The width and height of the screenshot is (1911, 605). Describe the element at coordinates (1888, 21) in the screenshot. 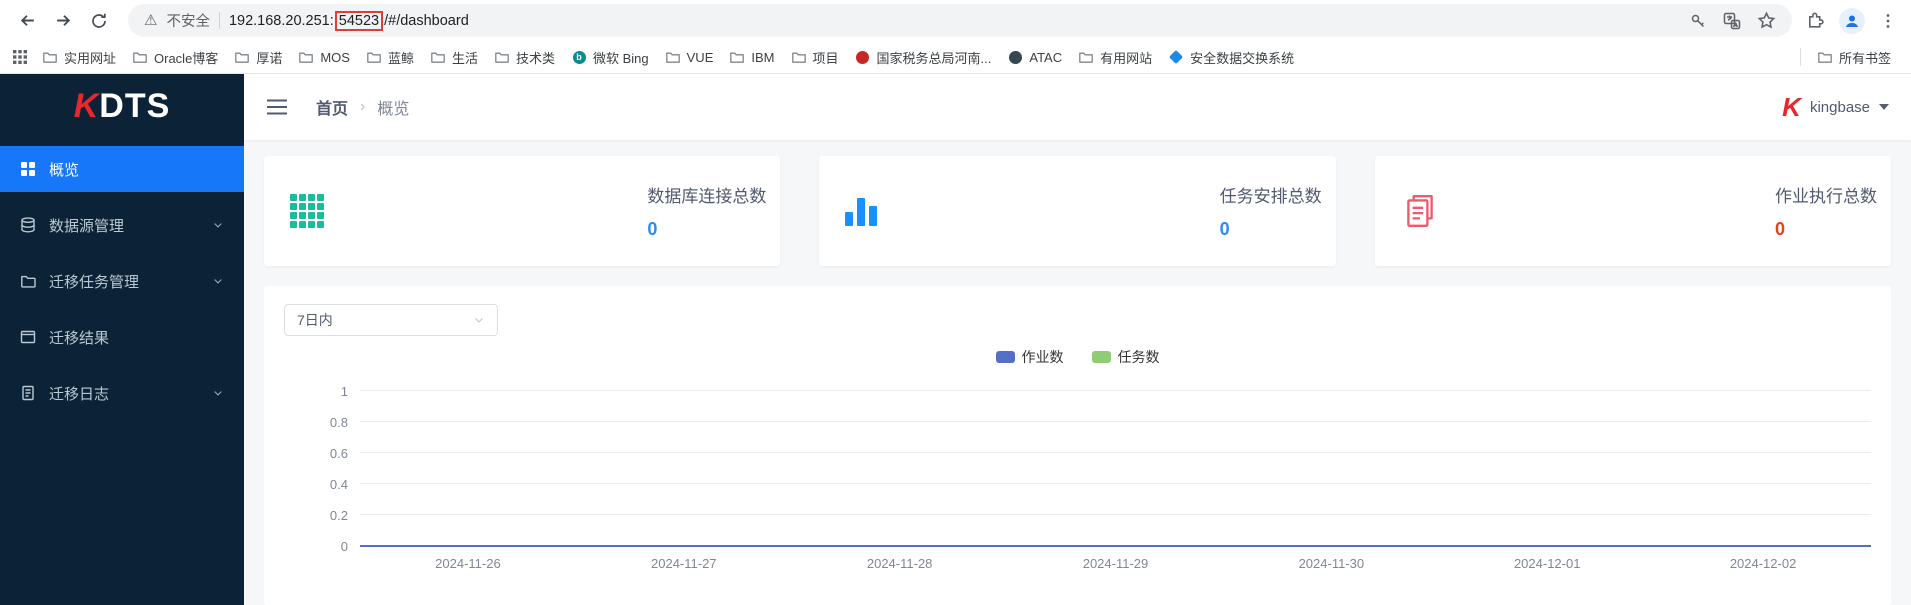

I see `menu-dots-icon` at that location.